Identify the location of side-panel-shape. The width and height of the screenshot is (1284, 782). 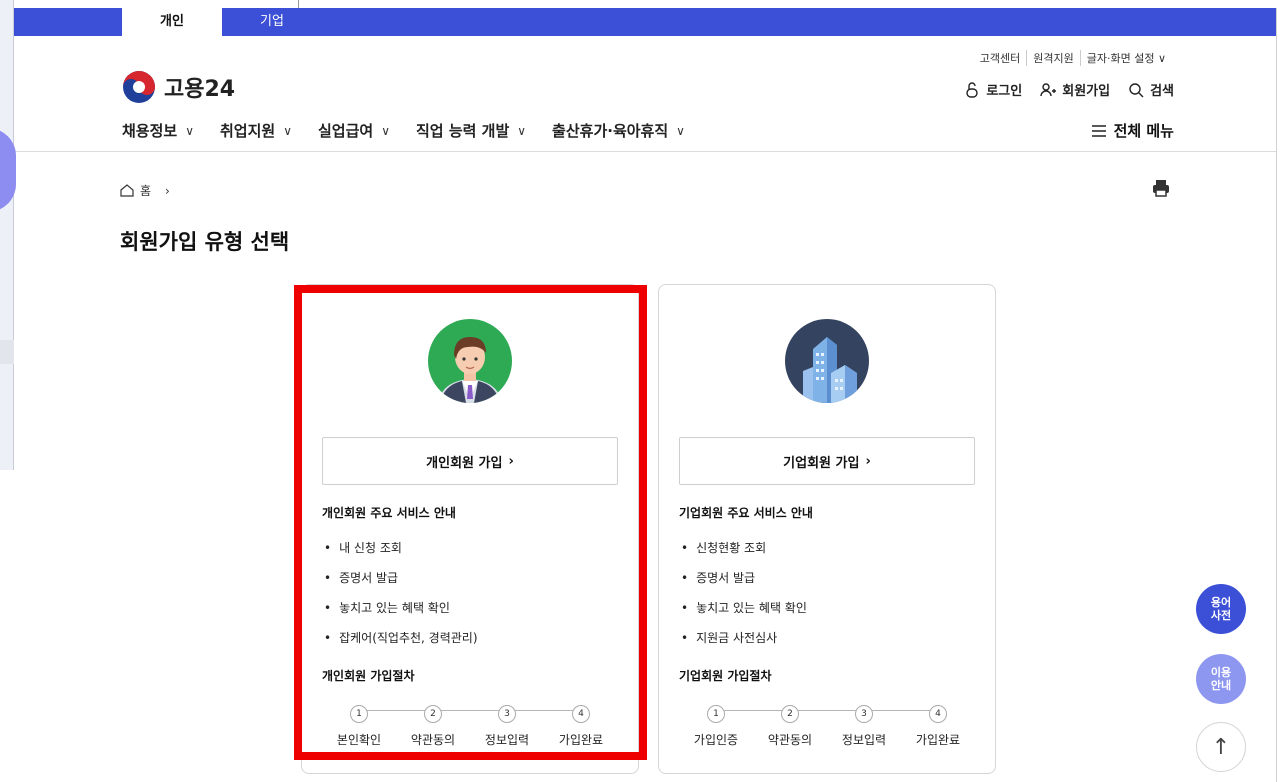
(8, 170).